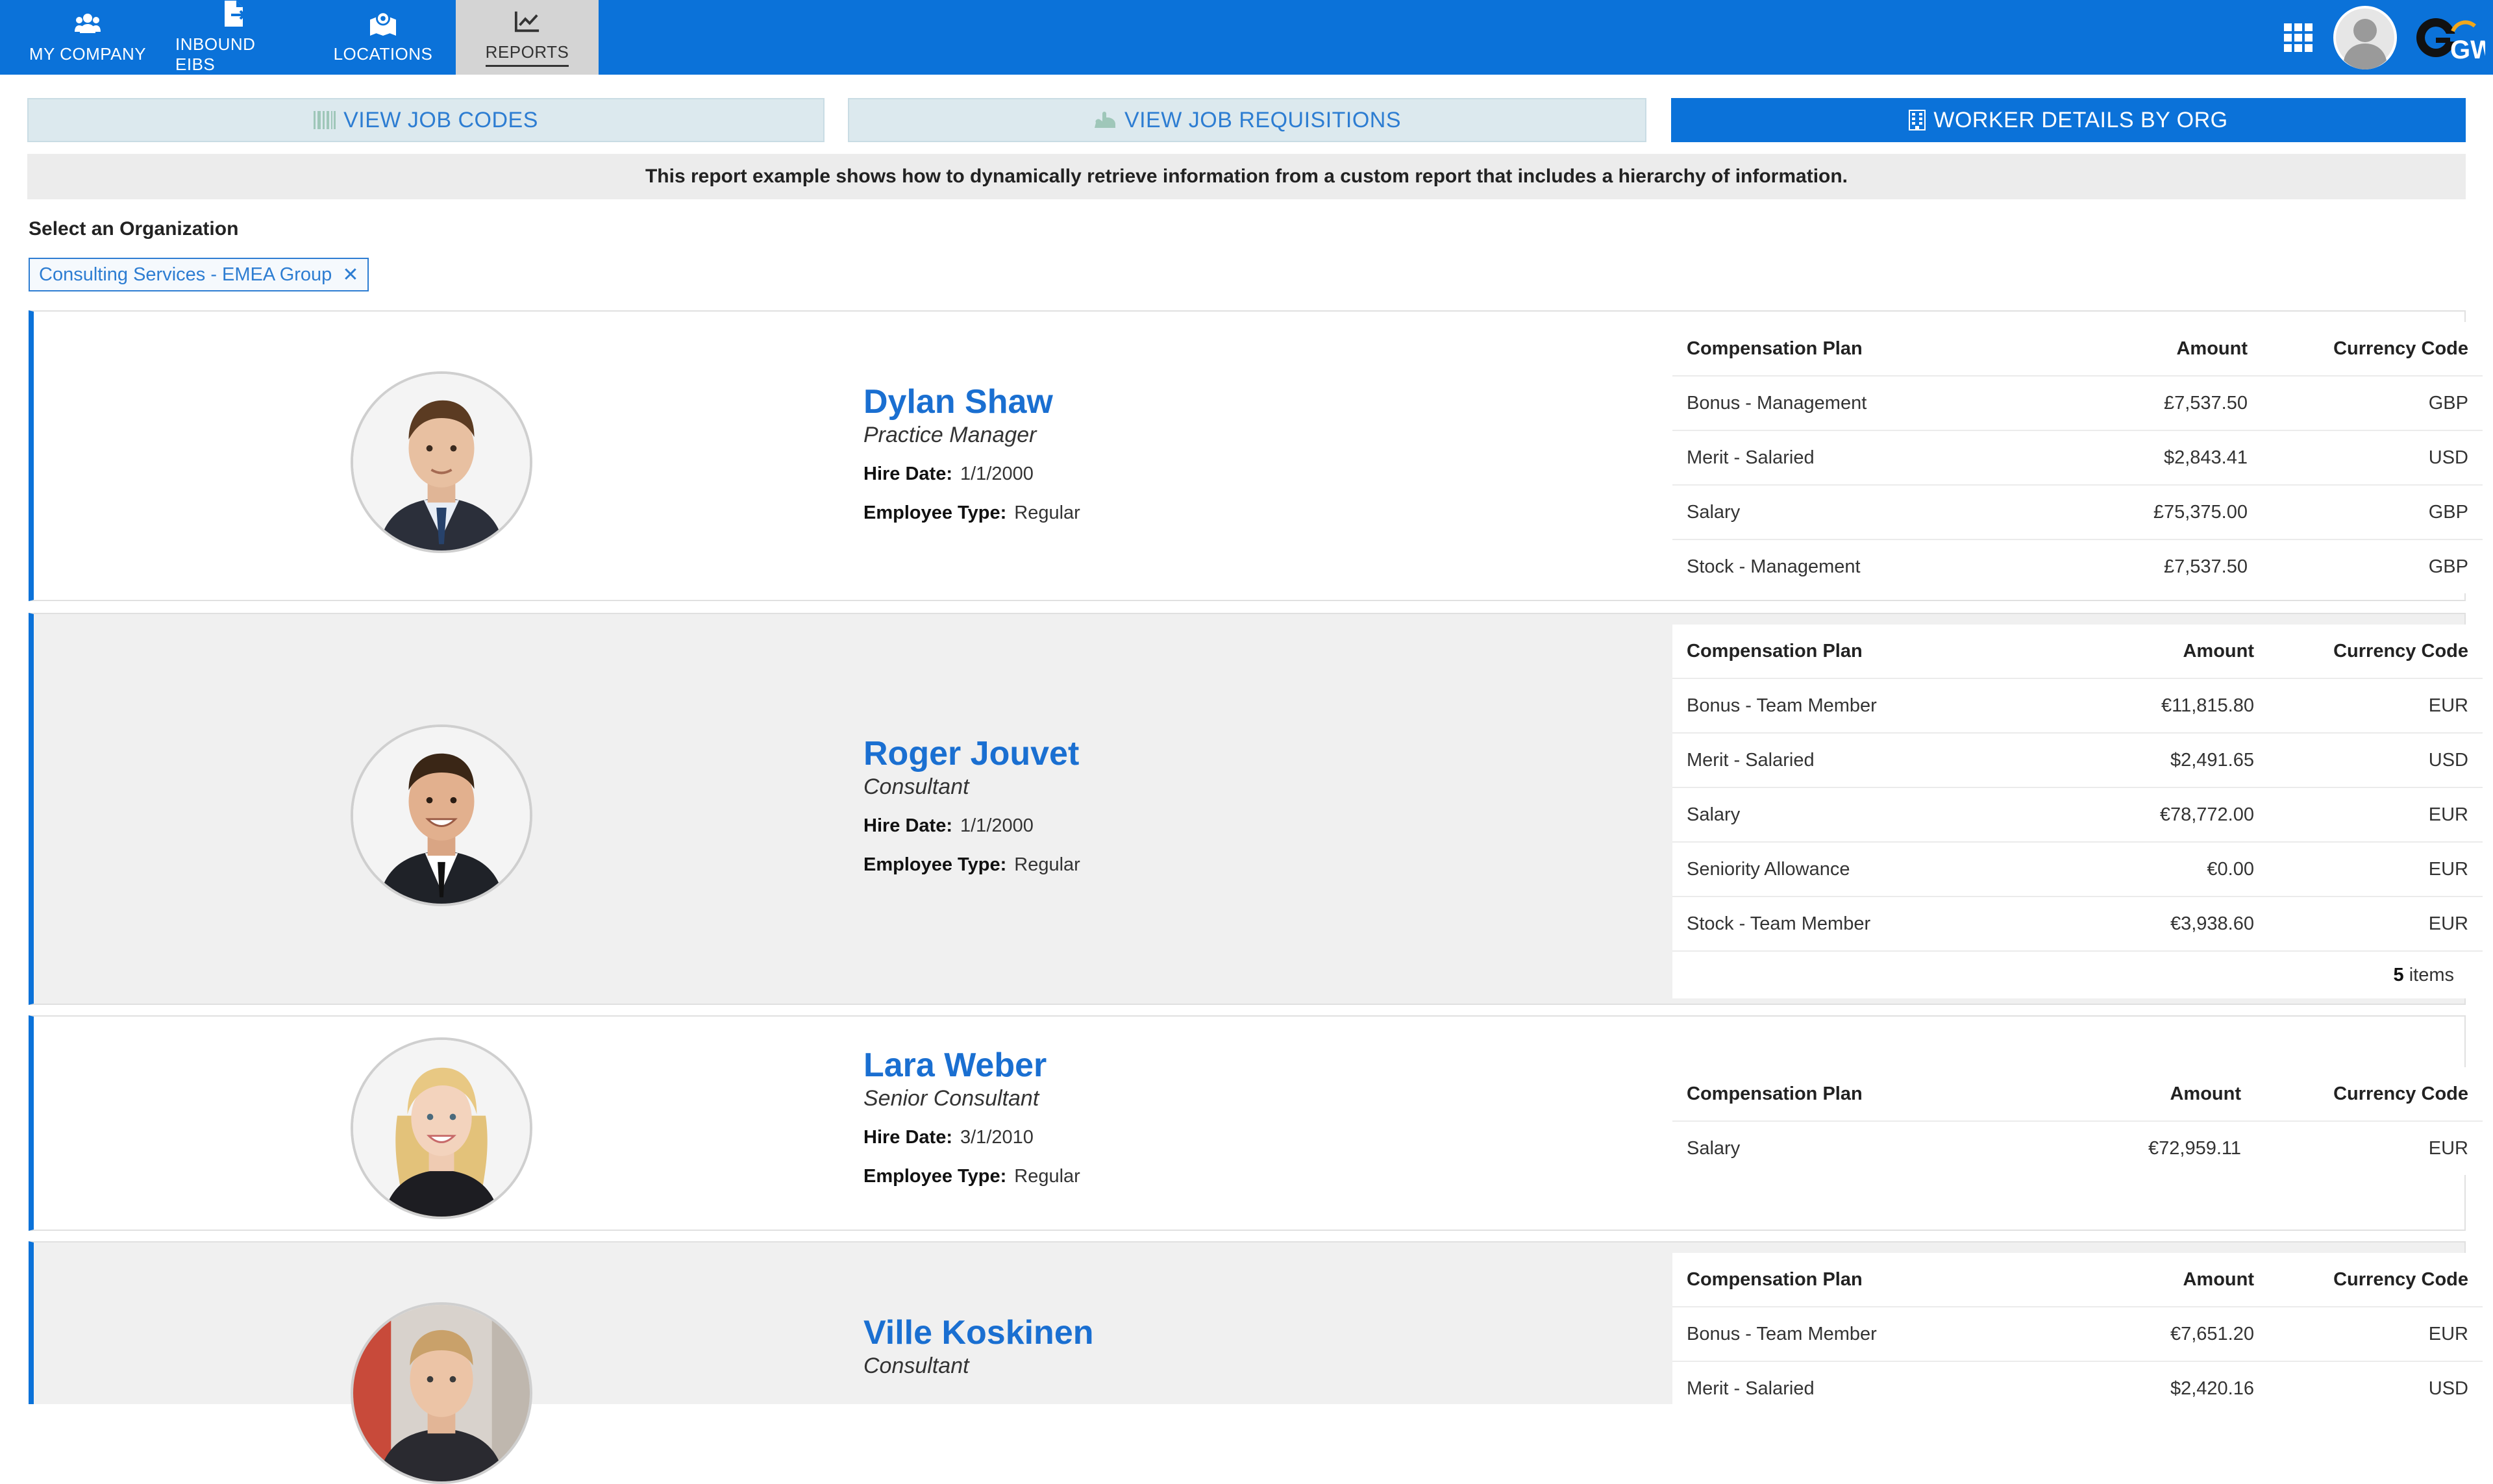  I want to click on nav-inbound-eibs: INBOUND EIBS, so click(234, 37).